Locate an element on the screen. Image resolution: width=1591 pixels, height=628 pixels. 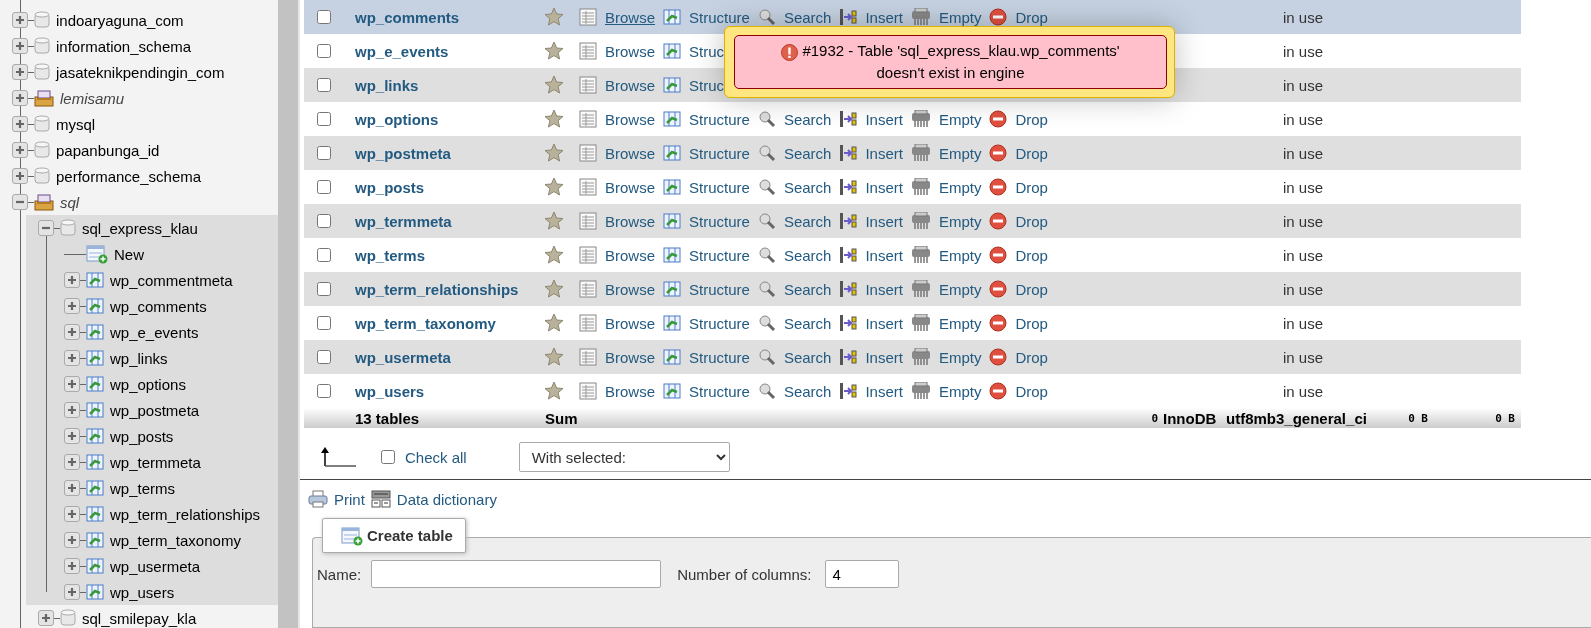
table-name-link: wp_links is located at coordinates (446, 85).